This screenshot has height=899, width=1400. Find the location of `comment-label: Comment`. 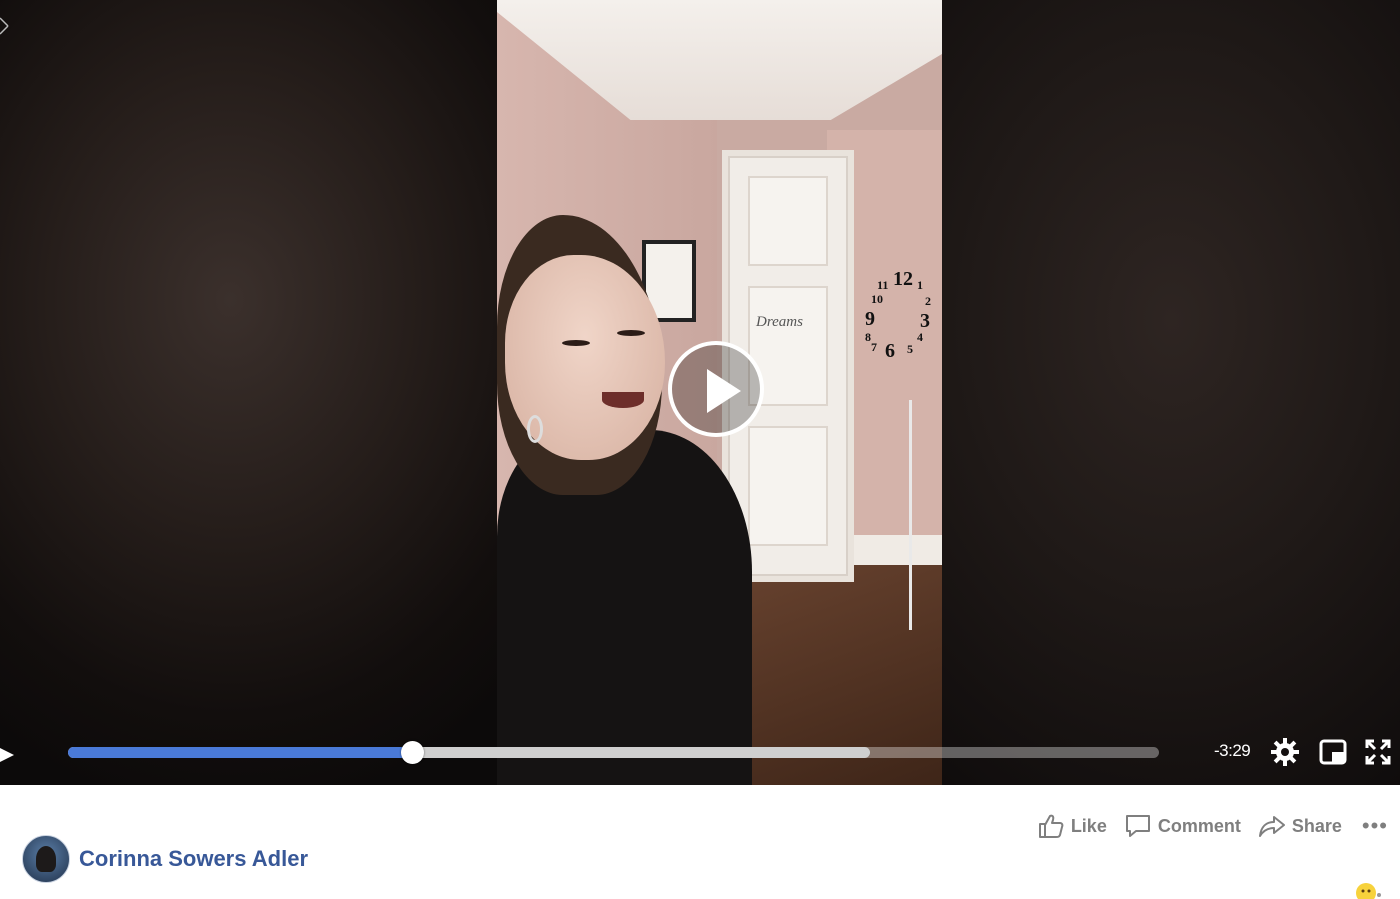

comment-label: Comment is located at coordinates (1199, 825).